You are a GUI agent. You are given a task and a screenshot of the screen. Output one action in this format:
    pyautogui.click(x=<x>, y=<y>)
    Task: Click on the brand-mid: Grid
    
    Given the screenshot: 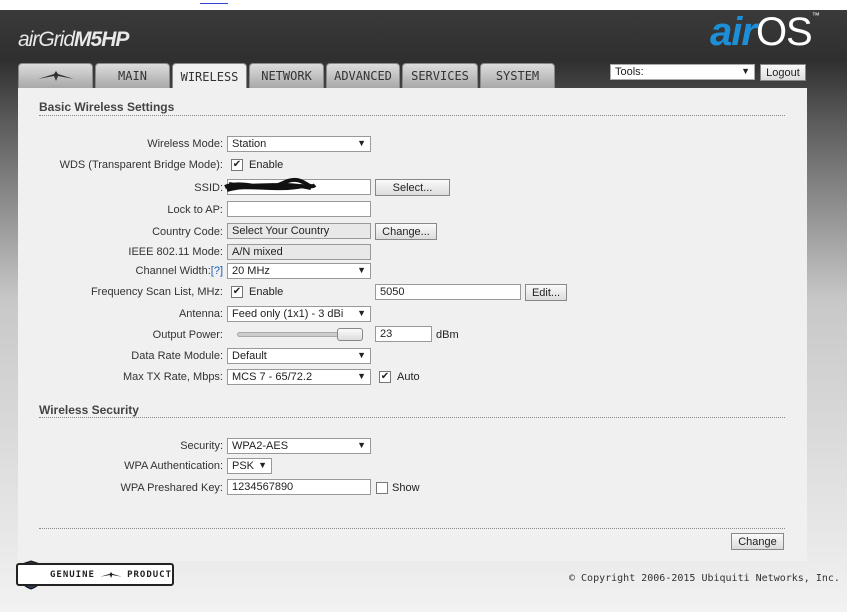 What is the action you would take?
    pyautogui.click(x=56, y=39)
    